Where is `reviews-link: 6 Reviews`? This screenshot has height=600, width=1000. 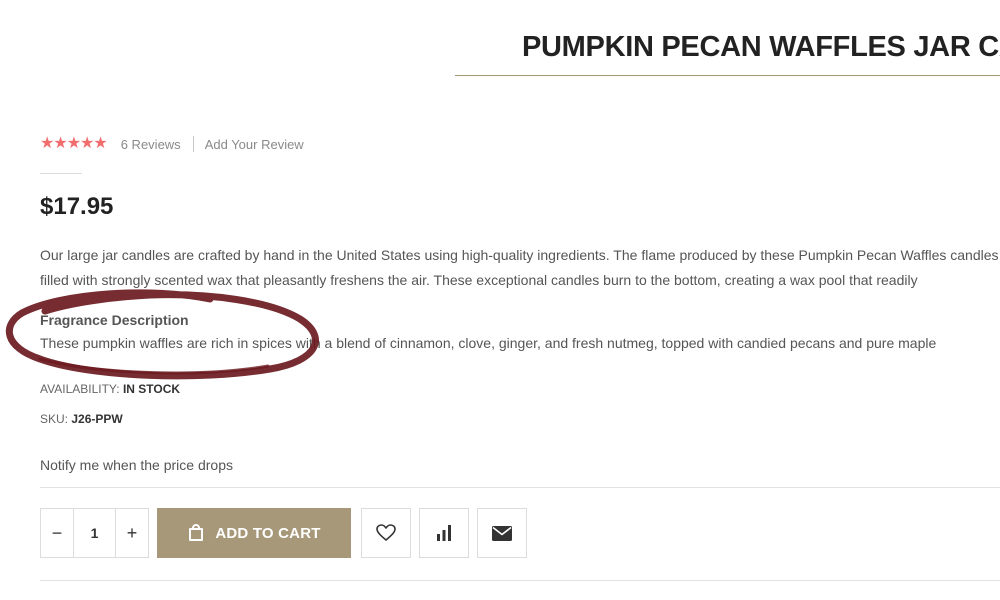 reviews-link: 6 Reviews is located at coordinates (151, 144).